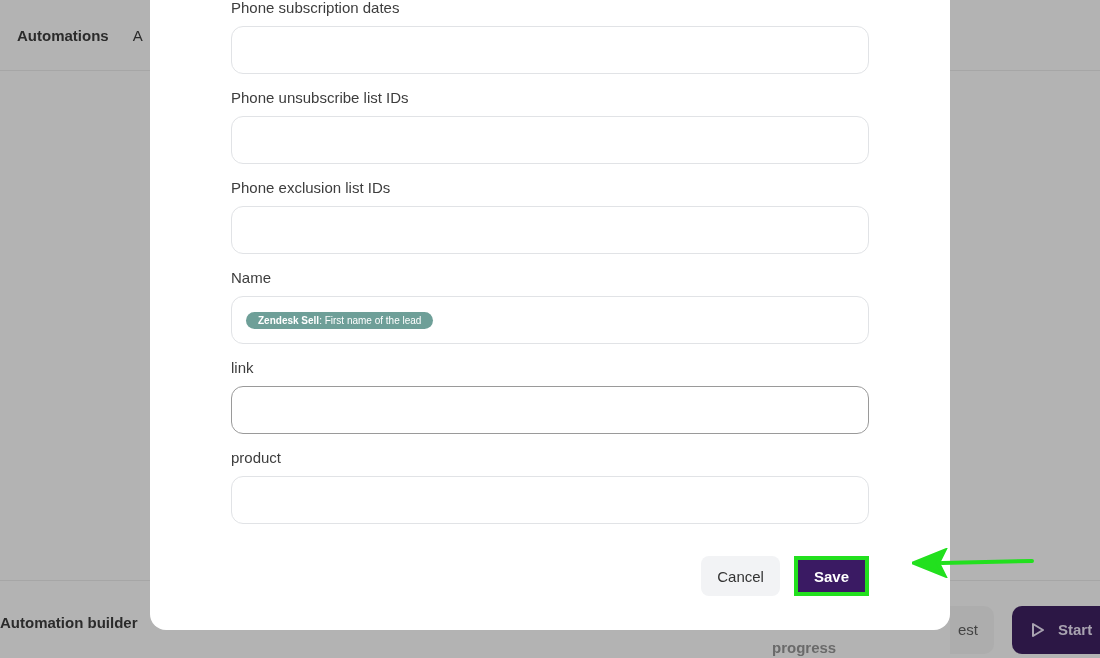 This screenshot has width=1100, height=658. I want to click on field-label: Name, so click(251, 278).